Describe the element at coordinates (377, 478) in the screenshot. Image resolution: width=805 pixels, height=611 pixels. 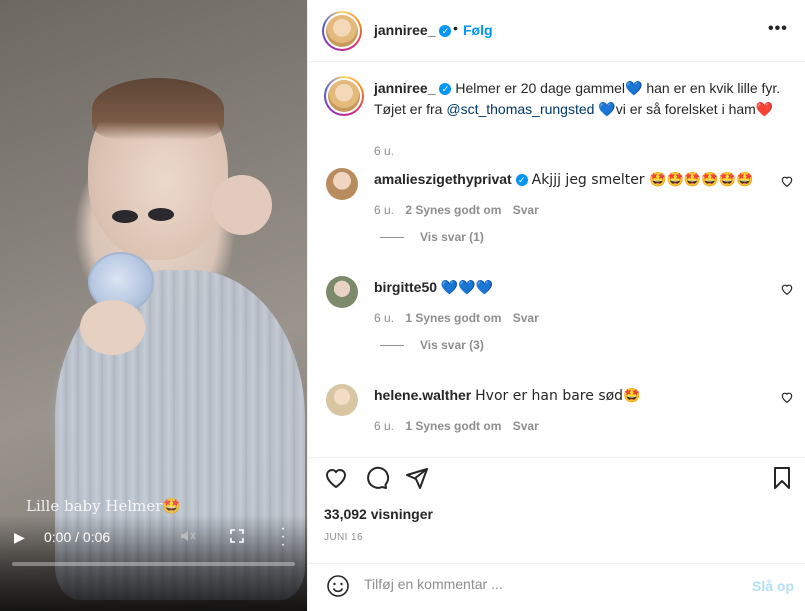
I see `comment-bubble-icon` at that location.